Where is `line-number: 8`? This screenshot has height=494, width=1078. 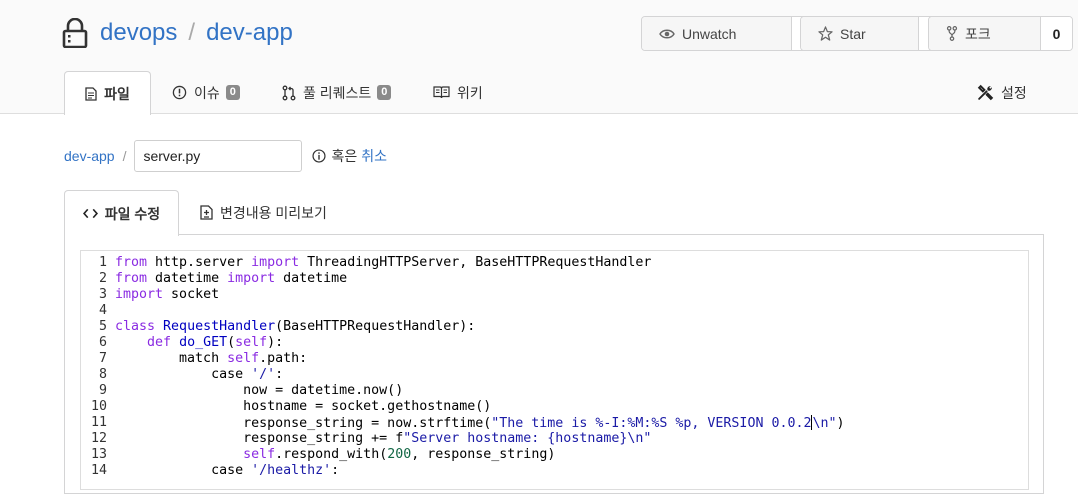 line-number: 8 is located at coordinates (102, 374).